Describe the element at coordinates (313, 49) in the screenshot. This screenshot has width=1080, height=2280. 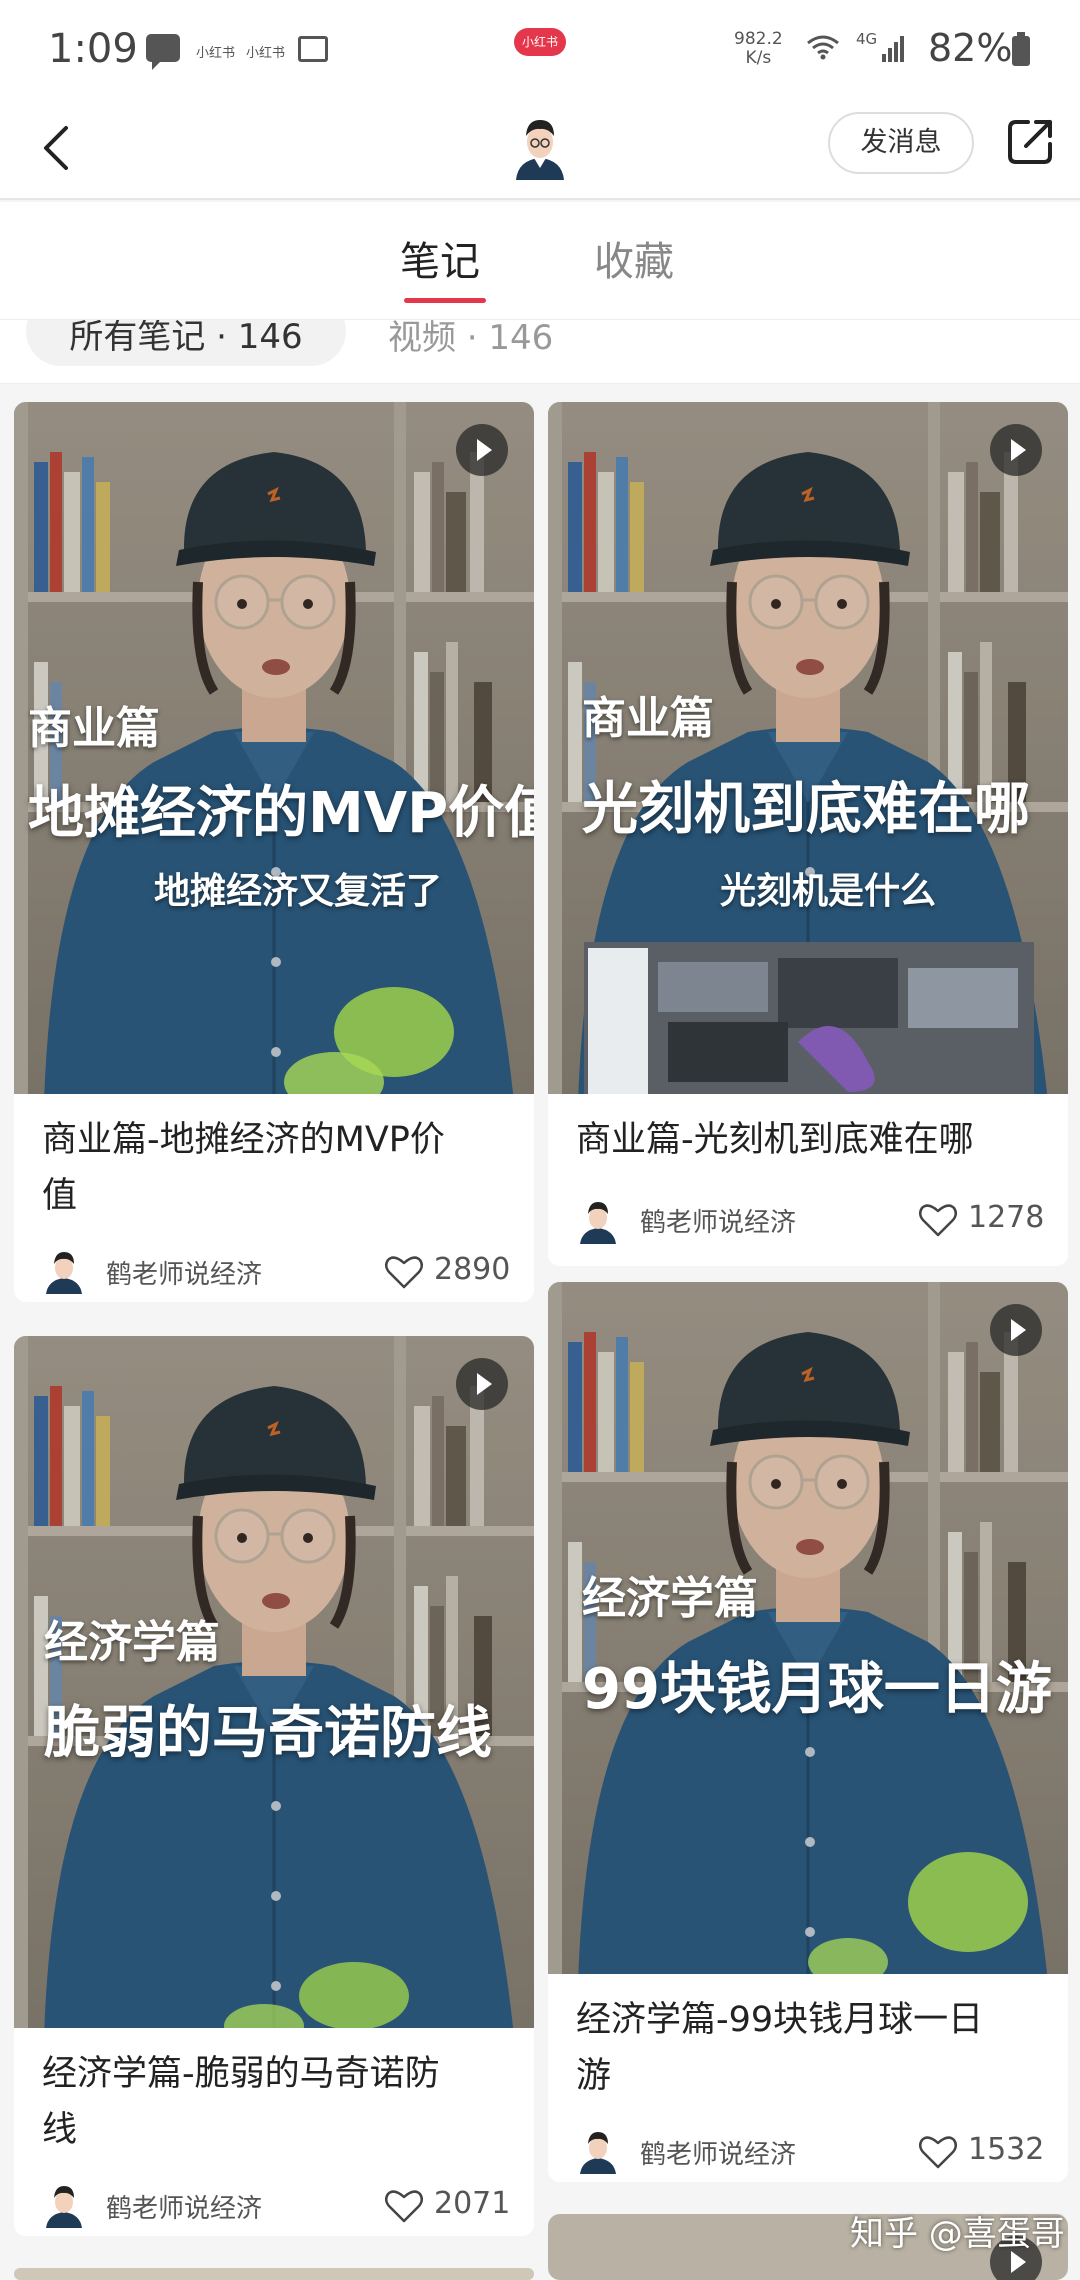
I see `image-notification-icon` at that location.